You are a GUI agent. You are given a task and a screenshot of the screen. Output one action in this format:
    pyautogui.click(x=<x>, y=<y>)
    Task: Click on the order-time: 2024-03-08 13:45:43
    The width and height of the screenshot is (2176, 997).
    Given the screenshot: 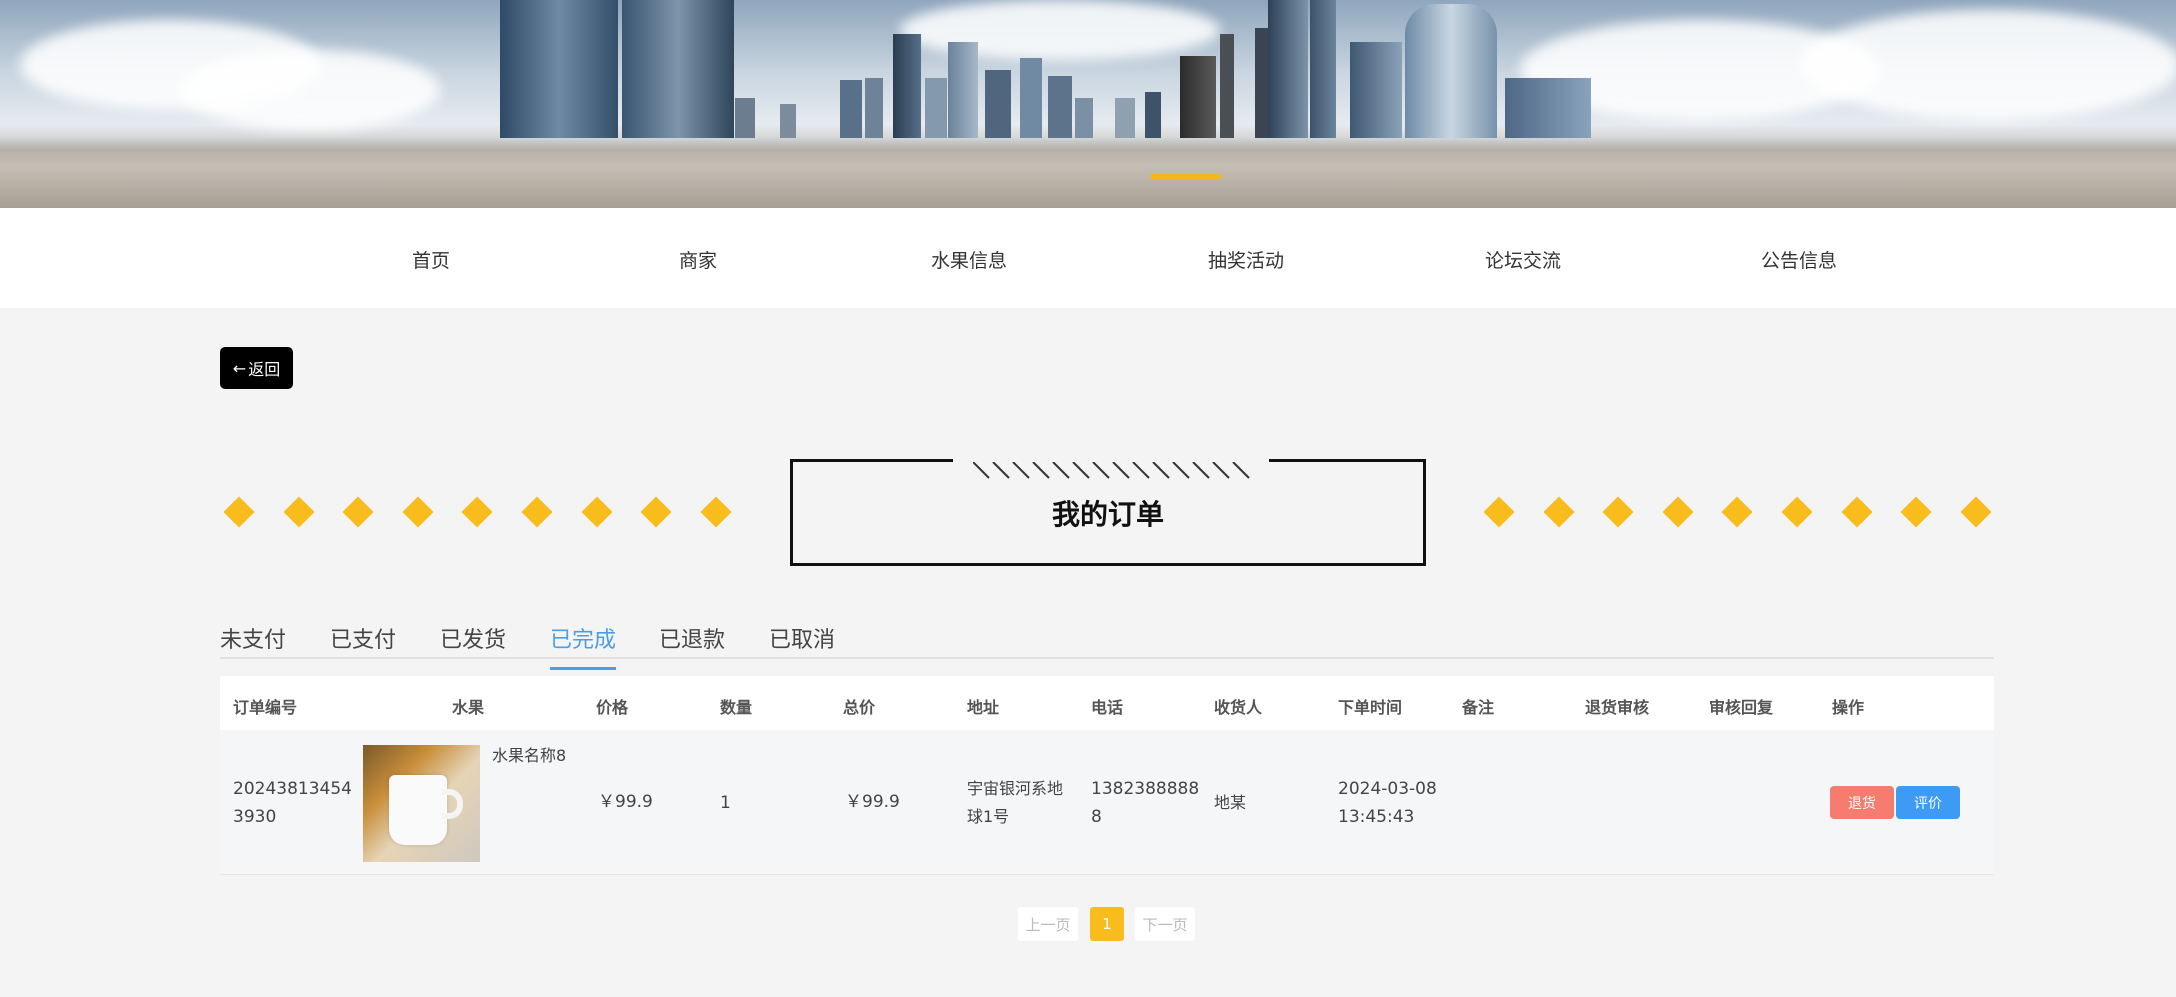 What is the action you would take?
    pyautogui.click(x=1387, y=803)
    